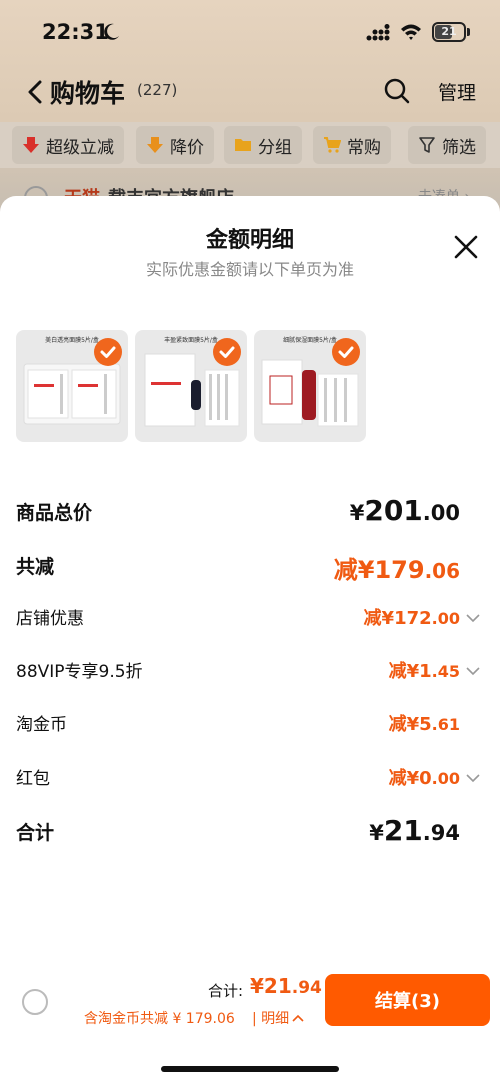  What do you see at coordinates (250, 834) in the screenshot?
I see `grand-total-row: 合计 ¥21.94` at bounding box center [250, 834].